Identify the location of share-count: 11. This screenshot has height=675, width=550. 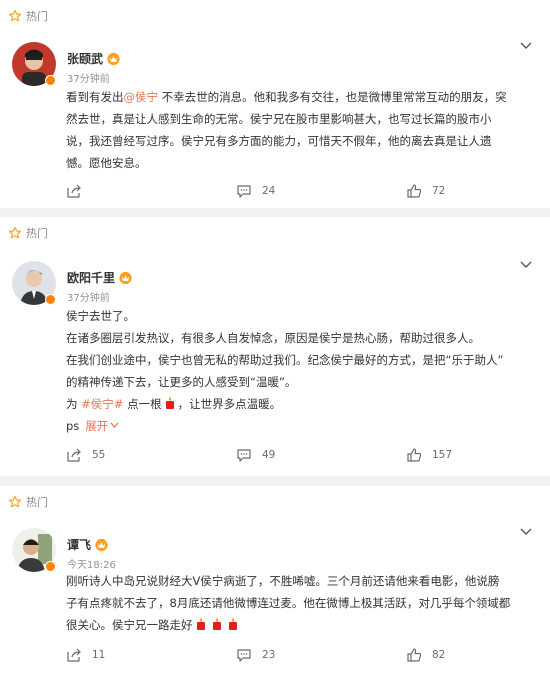
(99, 655).